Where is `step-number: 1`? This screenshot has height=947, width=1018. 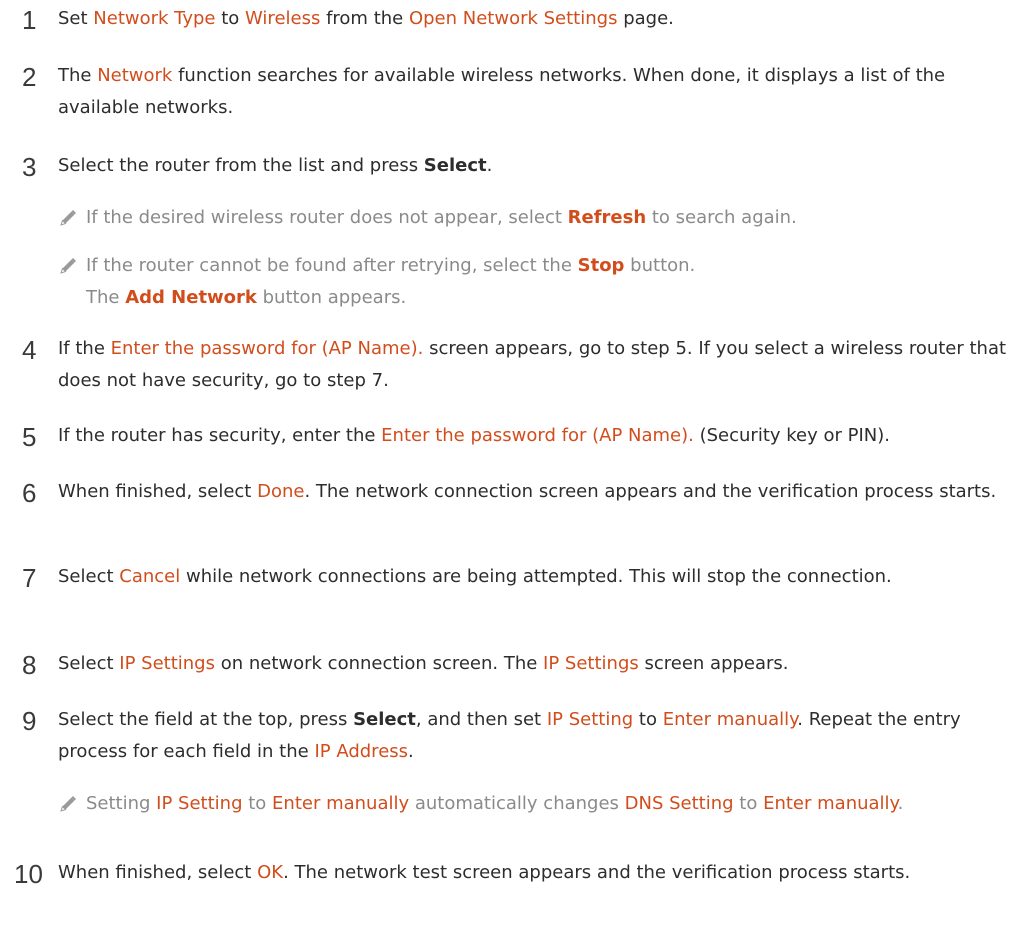 step-number: 1 is located at coordinates (29, 20).